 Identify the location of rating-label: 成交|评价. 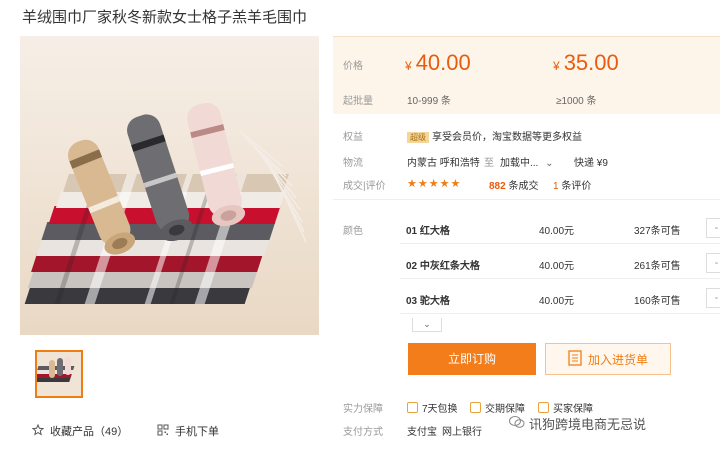
(364, 186).